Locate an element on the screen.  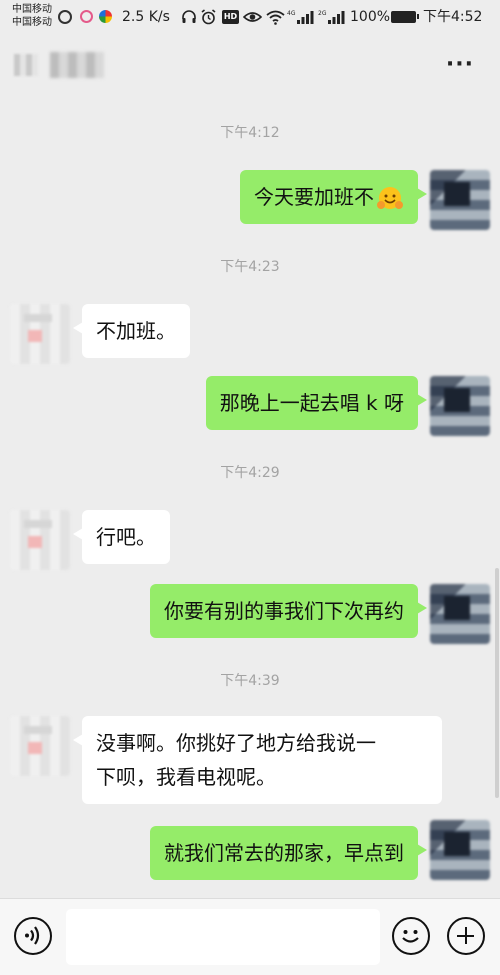
network-speed: 2.5 K/s is located at coordinates (146, 17).